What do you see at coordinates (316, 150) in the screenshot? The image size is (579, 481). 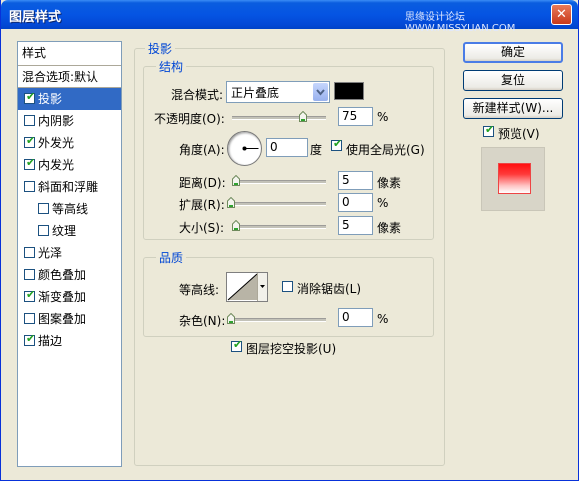 I see `angle-unit: 度` at bounding box center [316, 150].